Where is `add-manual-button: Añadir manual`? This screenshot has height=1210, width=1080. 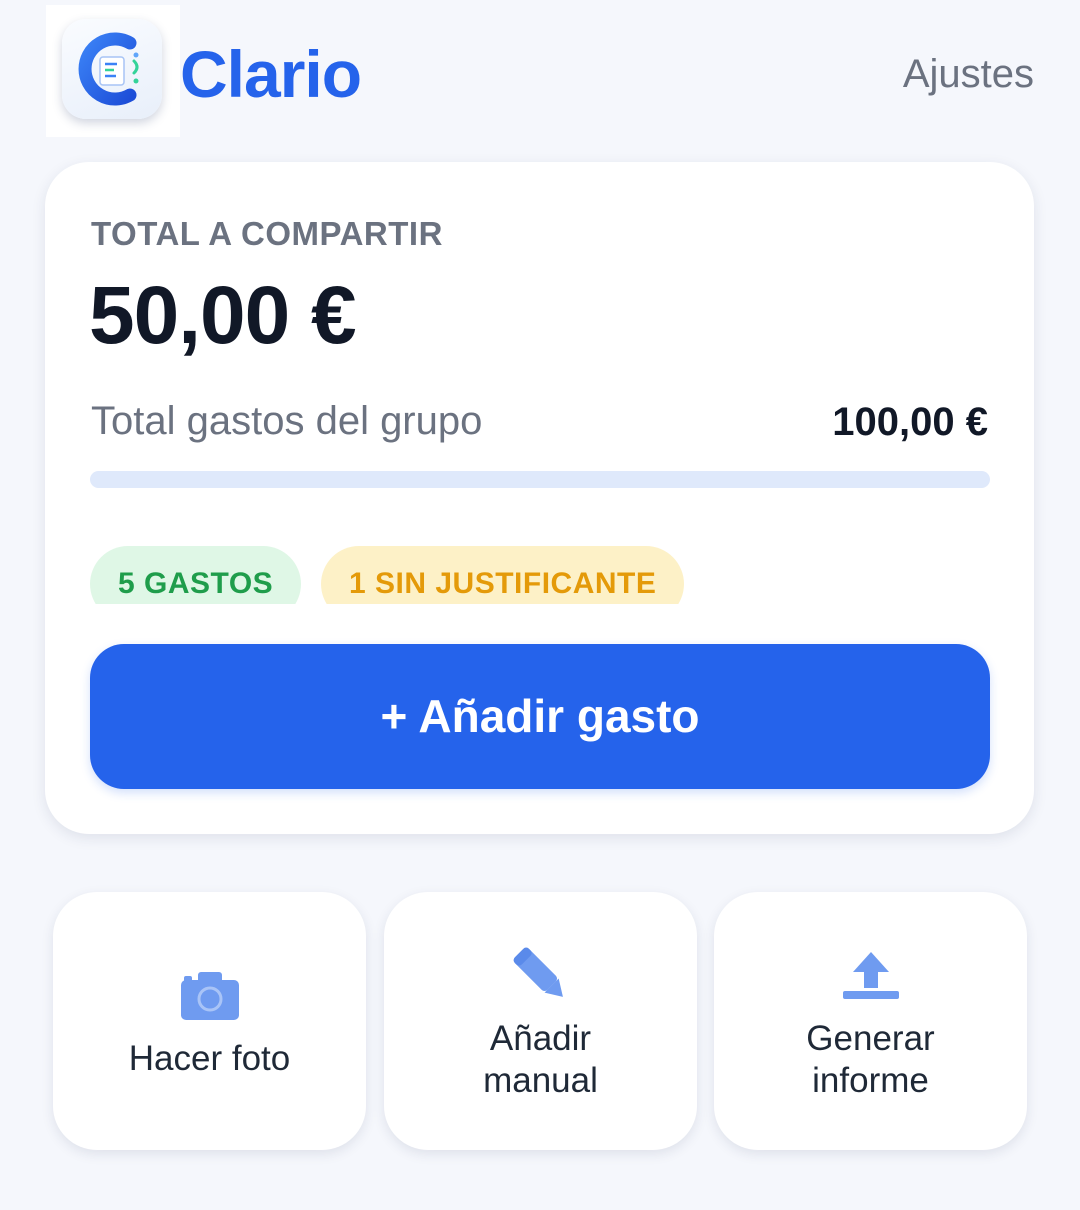
add-manual-button: Añadir manual is located at coordinates (540, 1021).